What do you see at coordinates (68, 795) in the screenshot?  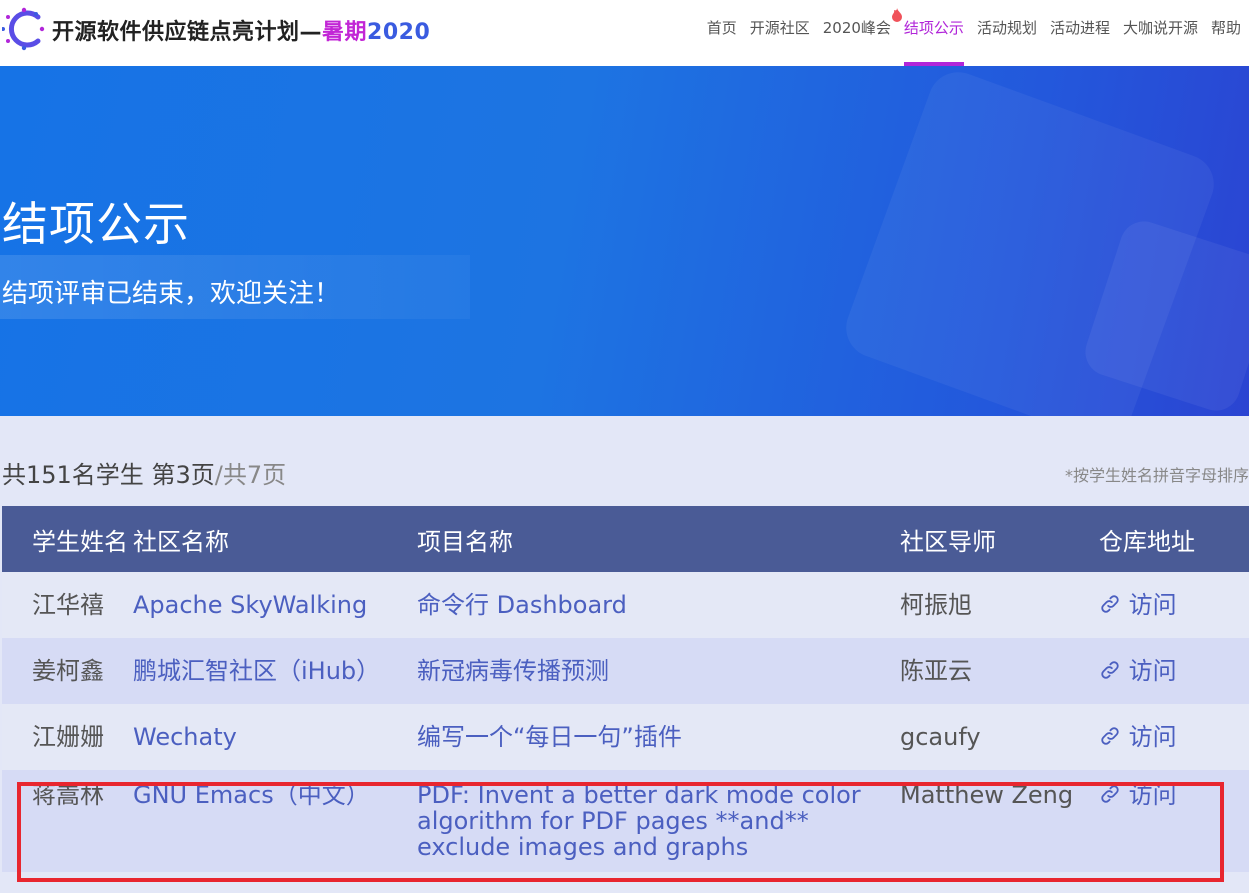 I see `student-name: 蒋嵩林` at bounding box center [68, 795].